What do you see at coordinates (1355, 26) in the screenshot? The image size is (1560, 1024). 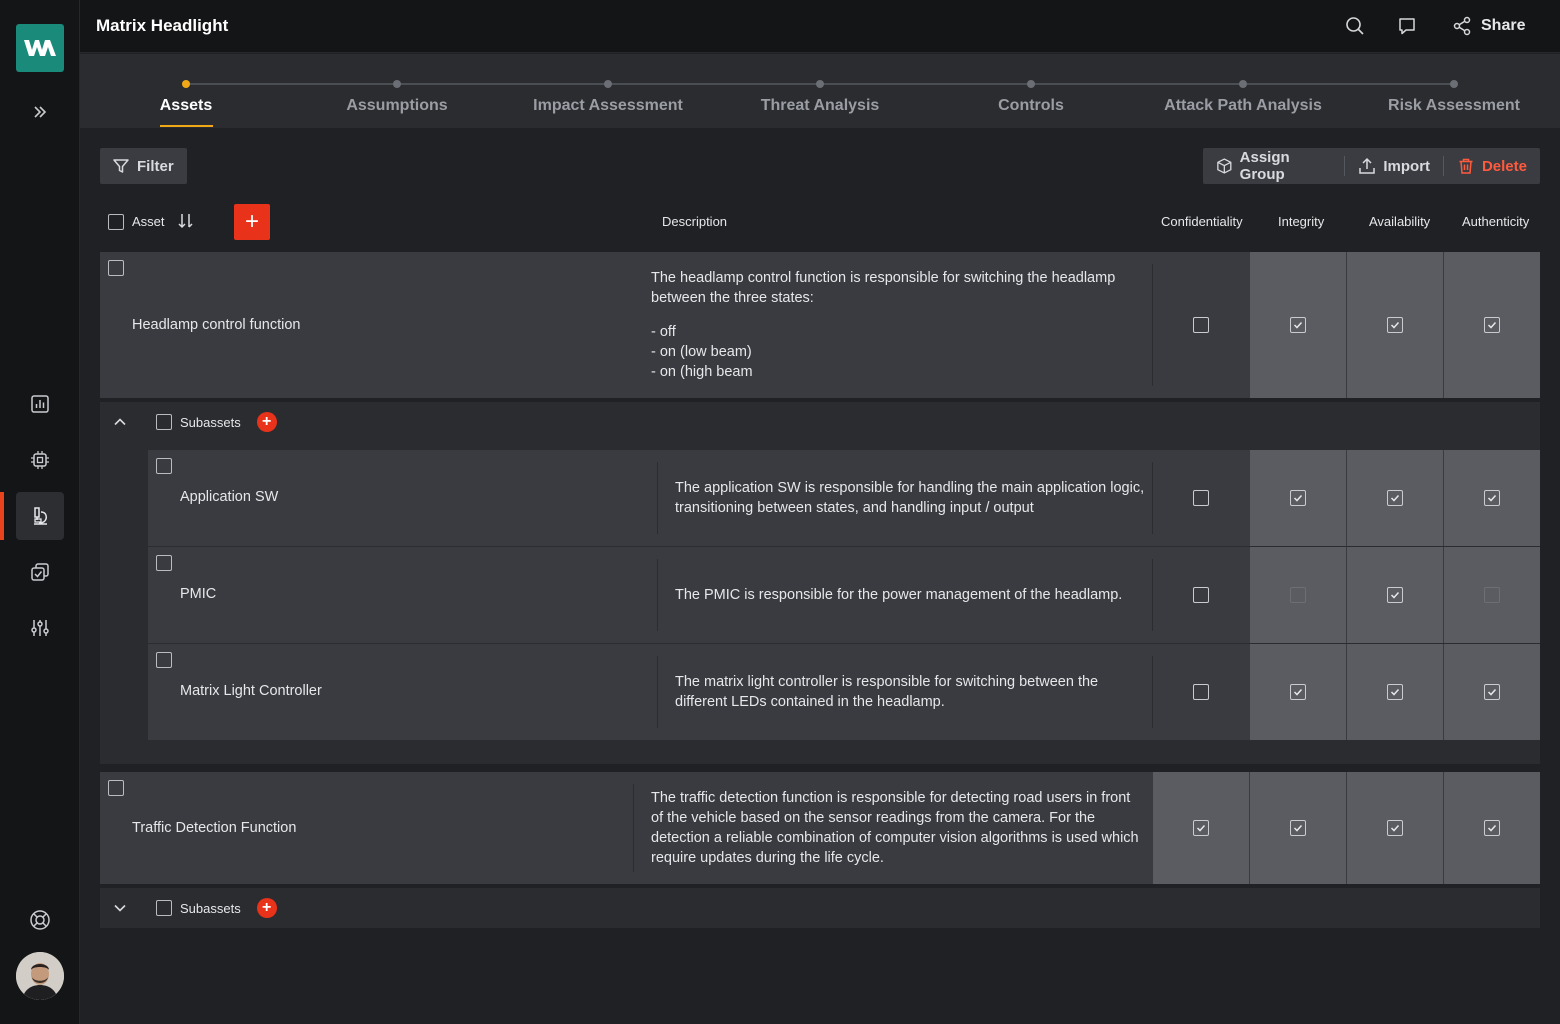 I see `search-button` at bounding box center [1355, 26].